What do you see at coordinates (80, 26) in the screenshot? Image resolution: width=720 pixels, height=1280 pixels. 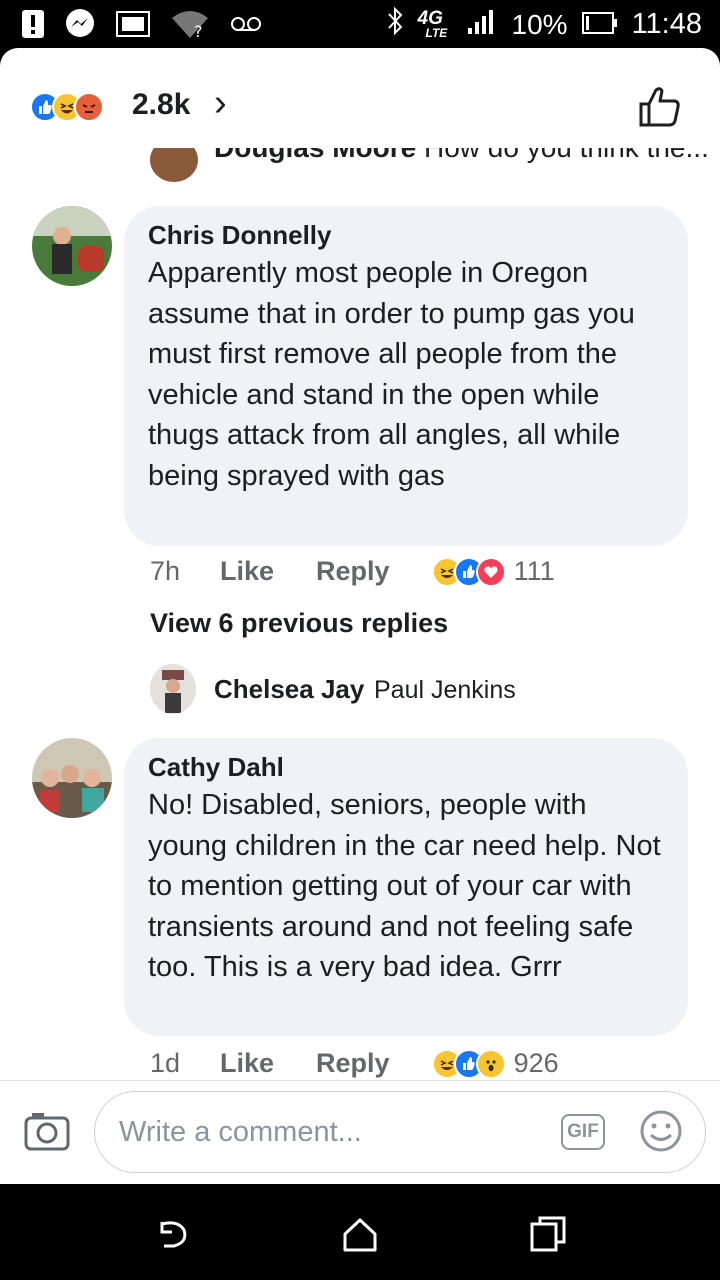 I see `messenger-icon` at bounding box center [80, 26].